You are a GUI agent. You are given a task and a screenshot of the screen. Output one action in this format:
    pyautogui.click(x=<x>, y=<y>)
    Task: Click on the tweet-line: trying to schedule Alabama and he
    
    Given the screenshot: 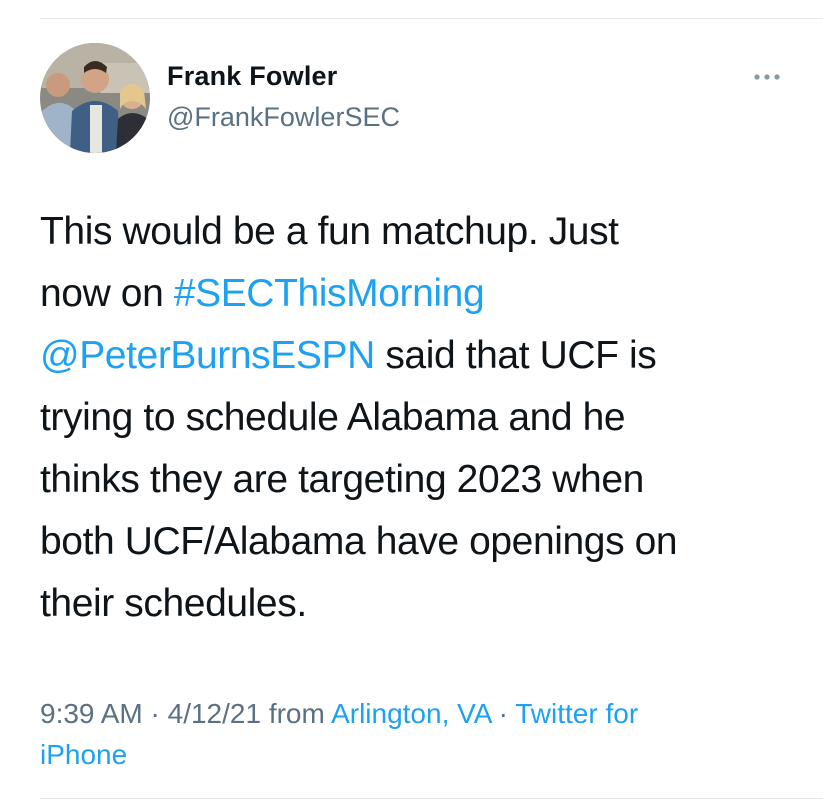 What is the action you would take?
    pyautogui.click(x=333, y=417)
    